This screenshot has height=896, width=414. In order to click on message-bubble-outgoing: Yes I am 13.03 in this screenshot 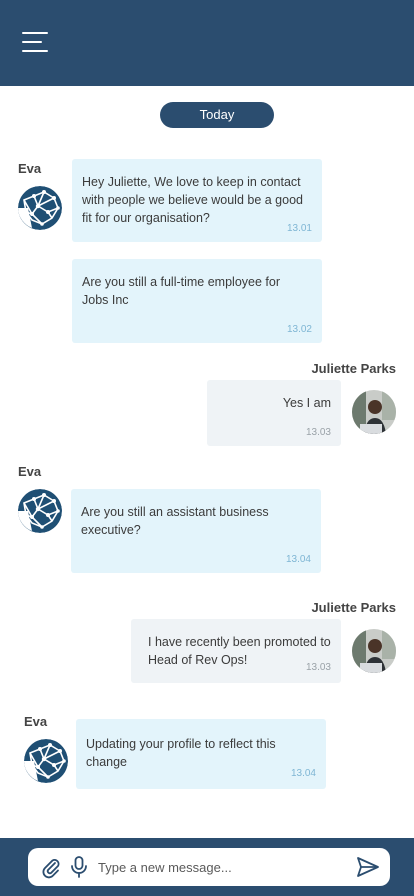, I will do `click(274, 413)`.